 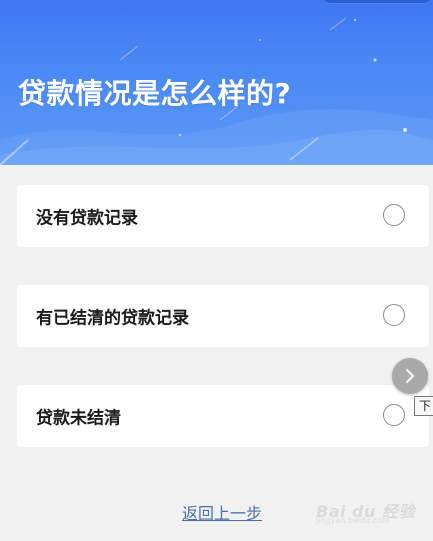 What do you see at coordinates (365, 508) in the screenshot?
I see `baidu-jingyan-watermark: Bai du 经验 jingyan.baidu.com` at bounding box center [365, 508].